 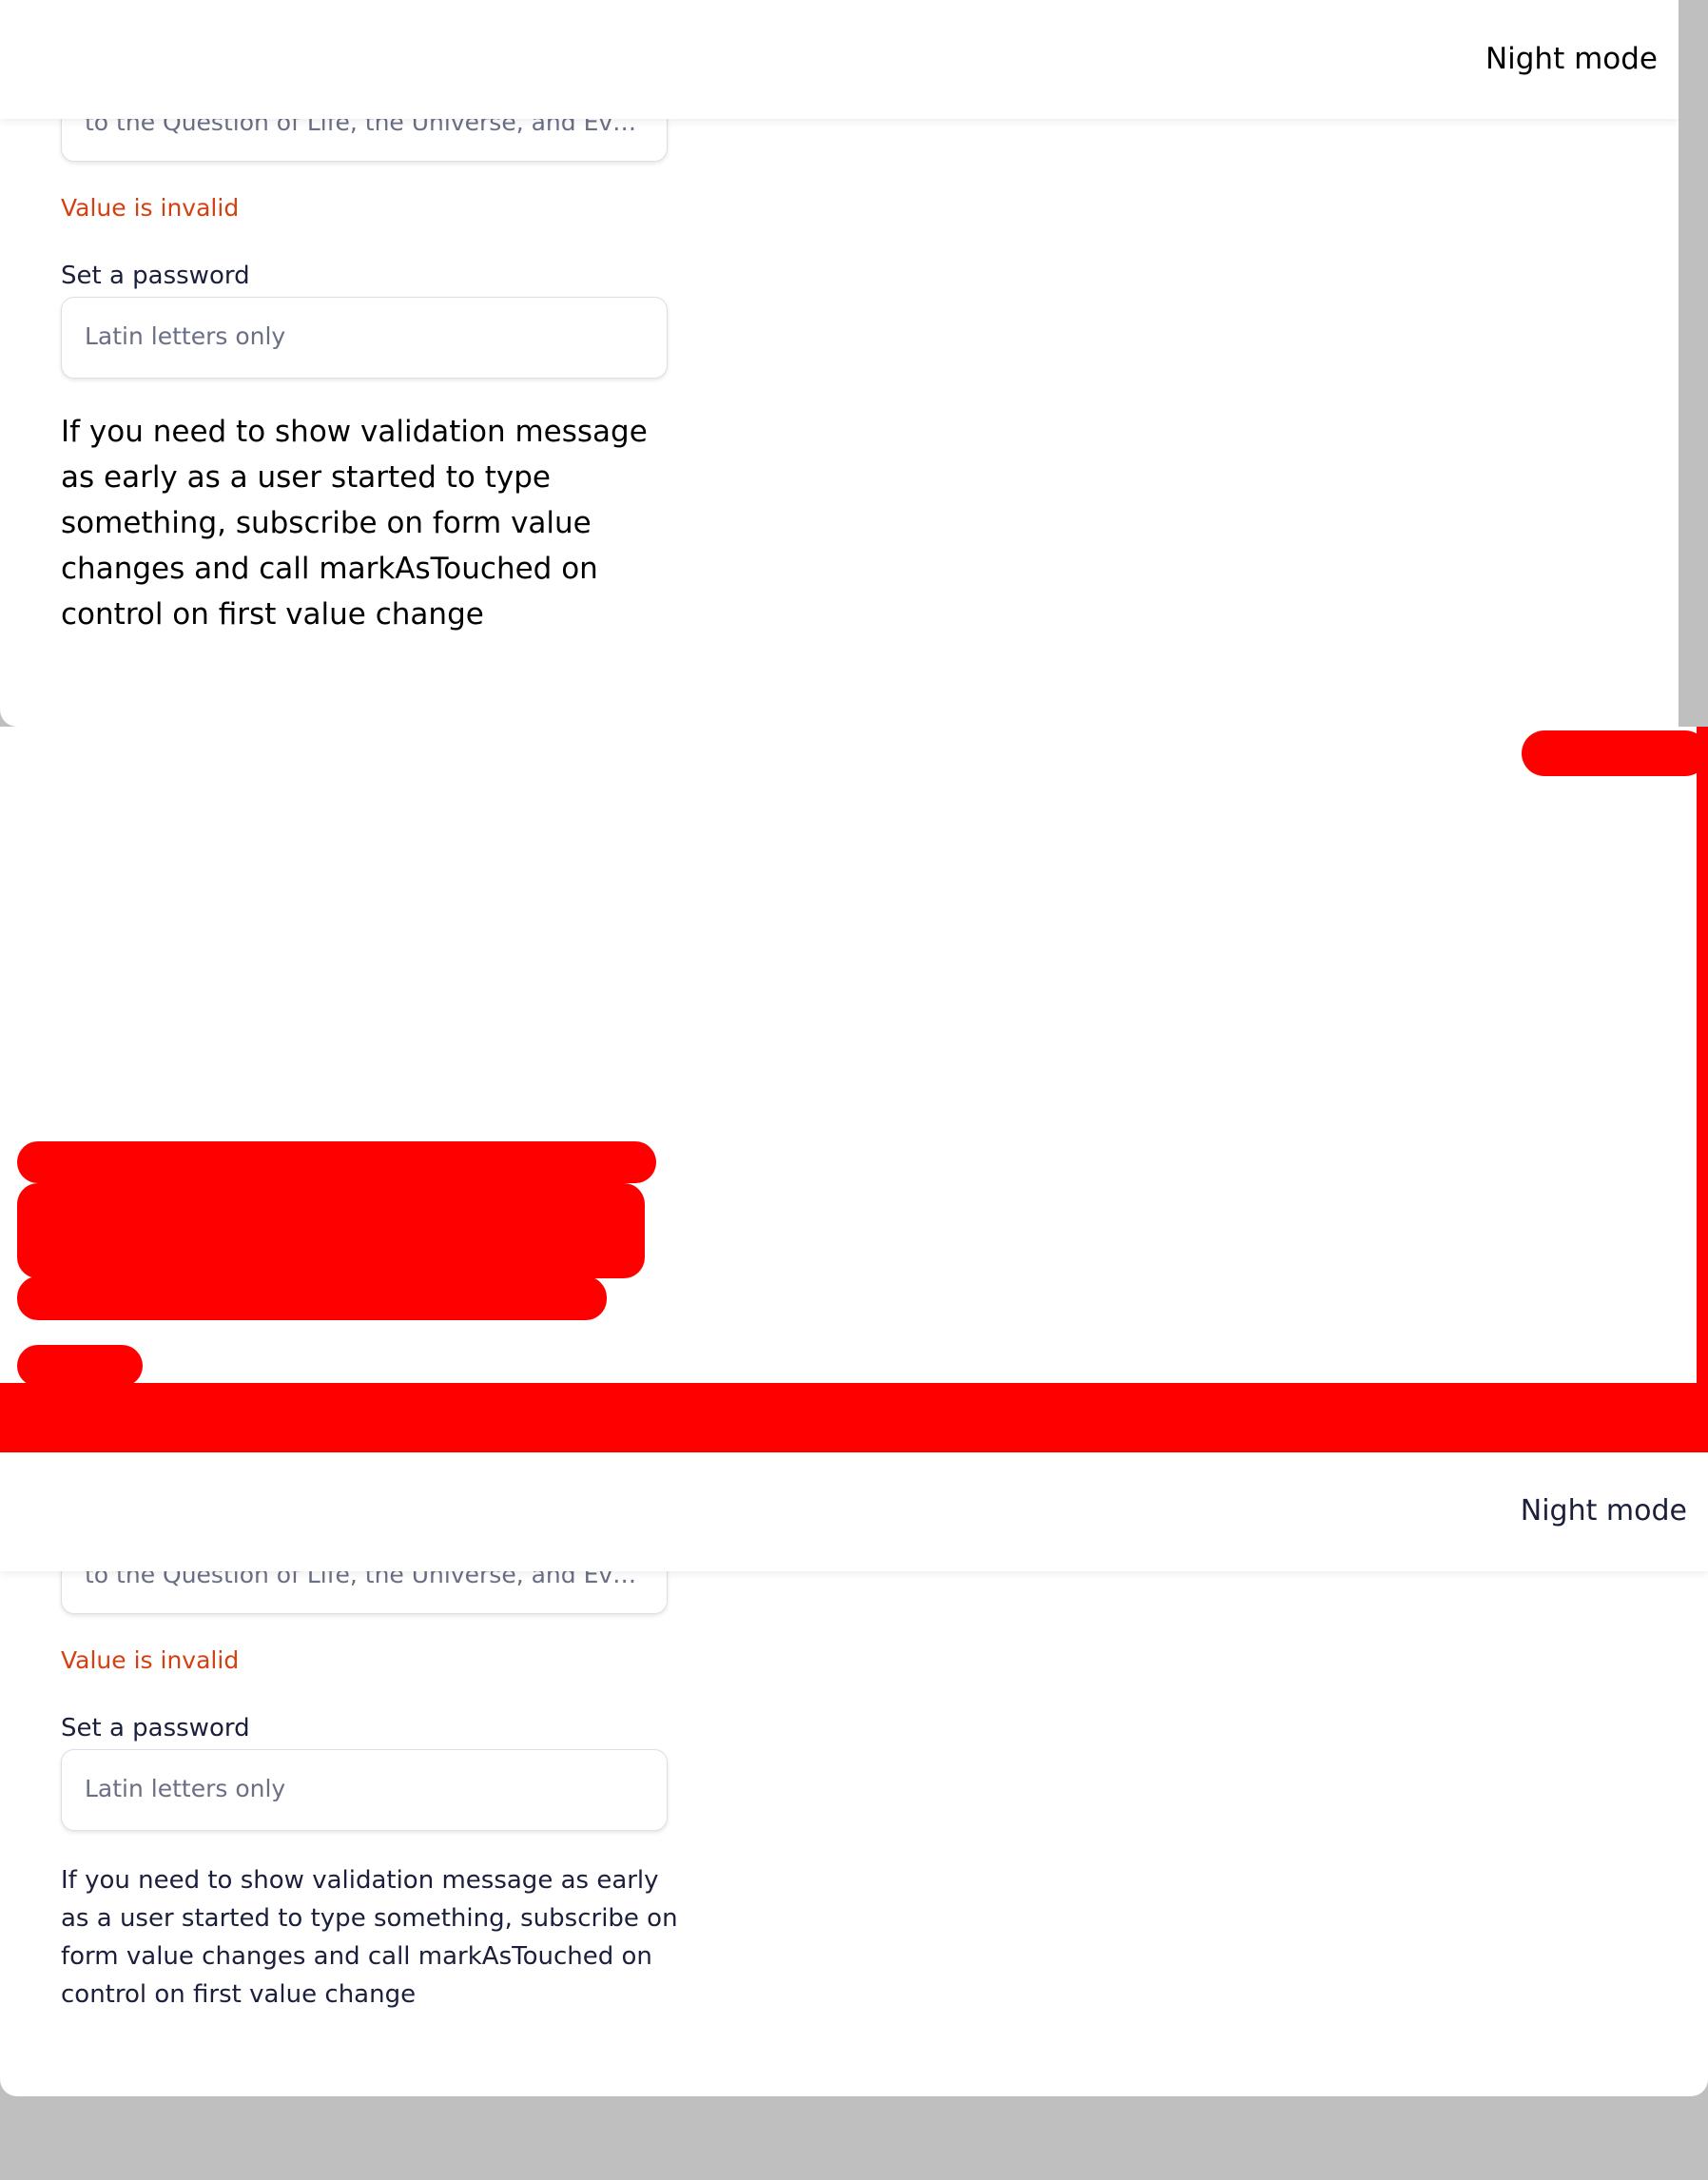 I want to click on page-scrollbar, so click(x=1693, y=363).